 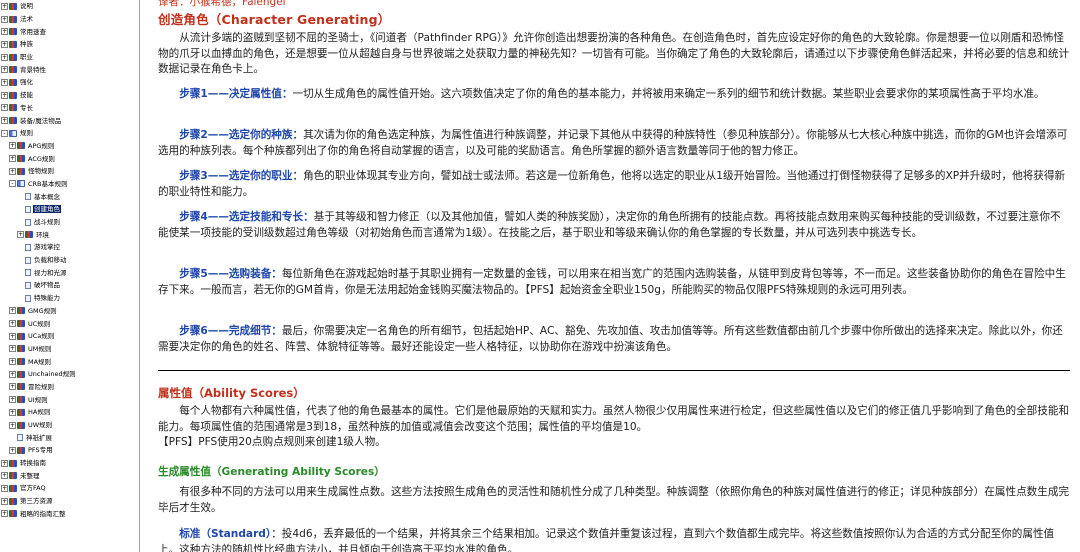 I want to click on tree-item-label: PFS专用, so click(x=40, y=450).